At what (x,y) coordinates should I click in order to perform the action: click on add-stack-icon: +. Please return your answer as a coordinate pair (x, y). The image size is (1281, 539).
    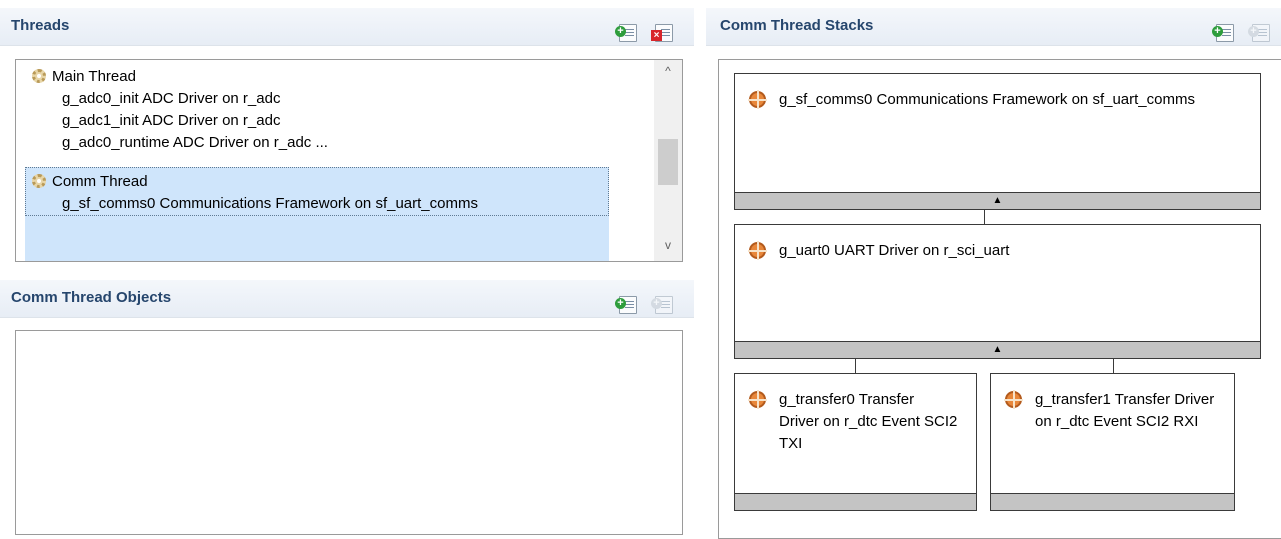
    Looking at the image, I should click on (1223, 33).